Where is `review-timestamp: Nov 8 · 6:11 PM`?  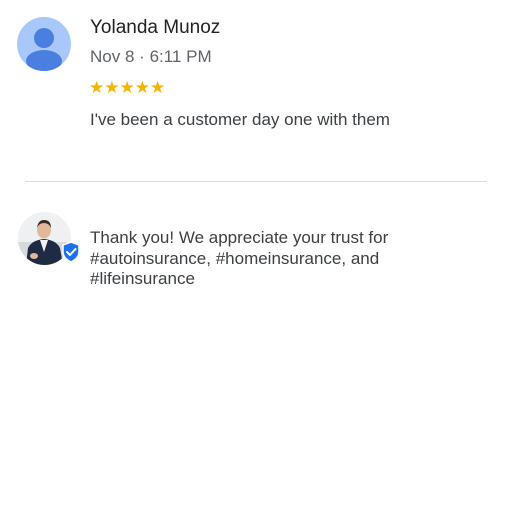 review-timestamp: Nov 8 · 6:11 PM is located at coordinates (151, 57).